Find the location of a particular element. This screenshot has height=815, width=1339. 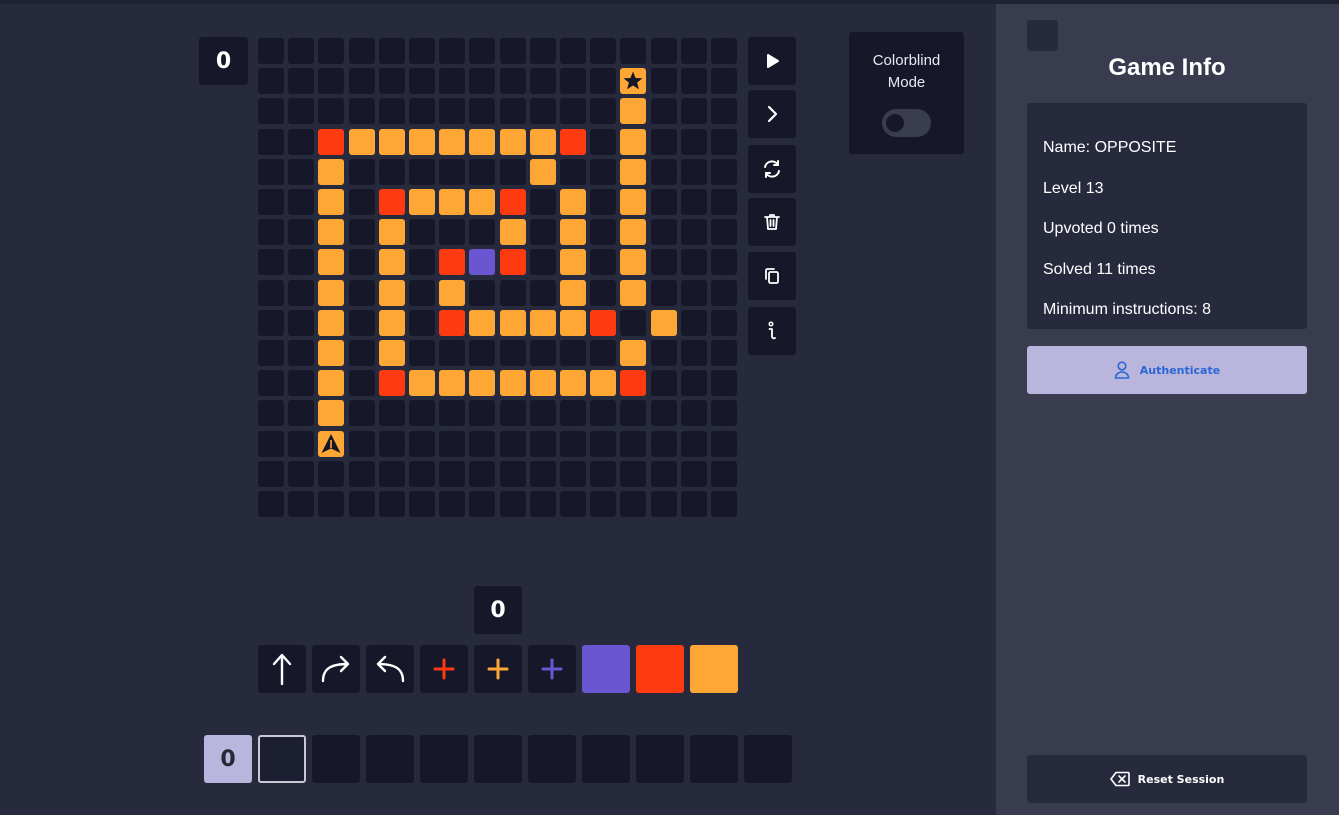

paint-red-tool is located at coordinates (444, 669).